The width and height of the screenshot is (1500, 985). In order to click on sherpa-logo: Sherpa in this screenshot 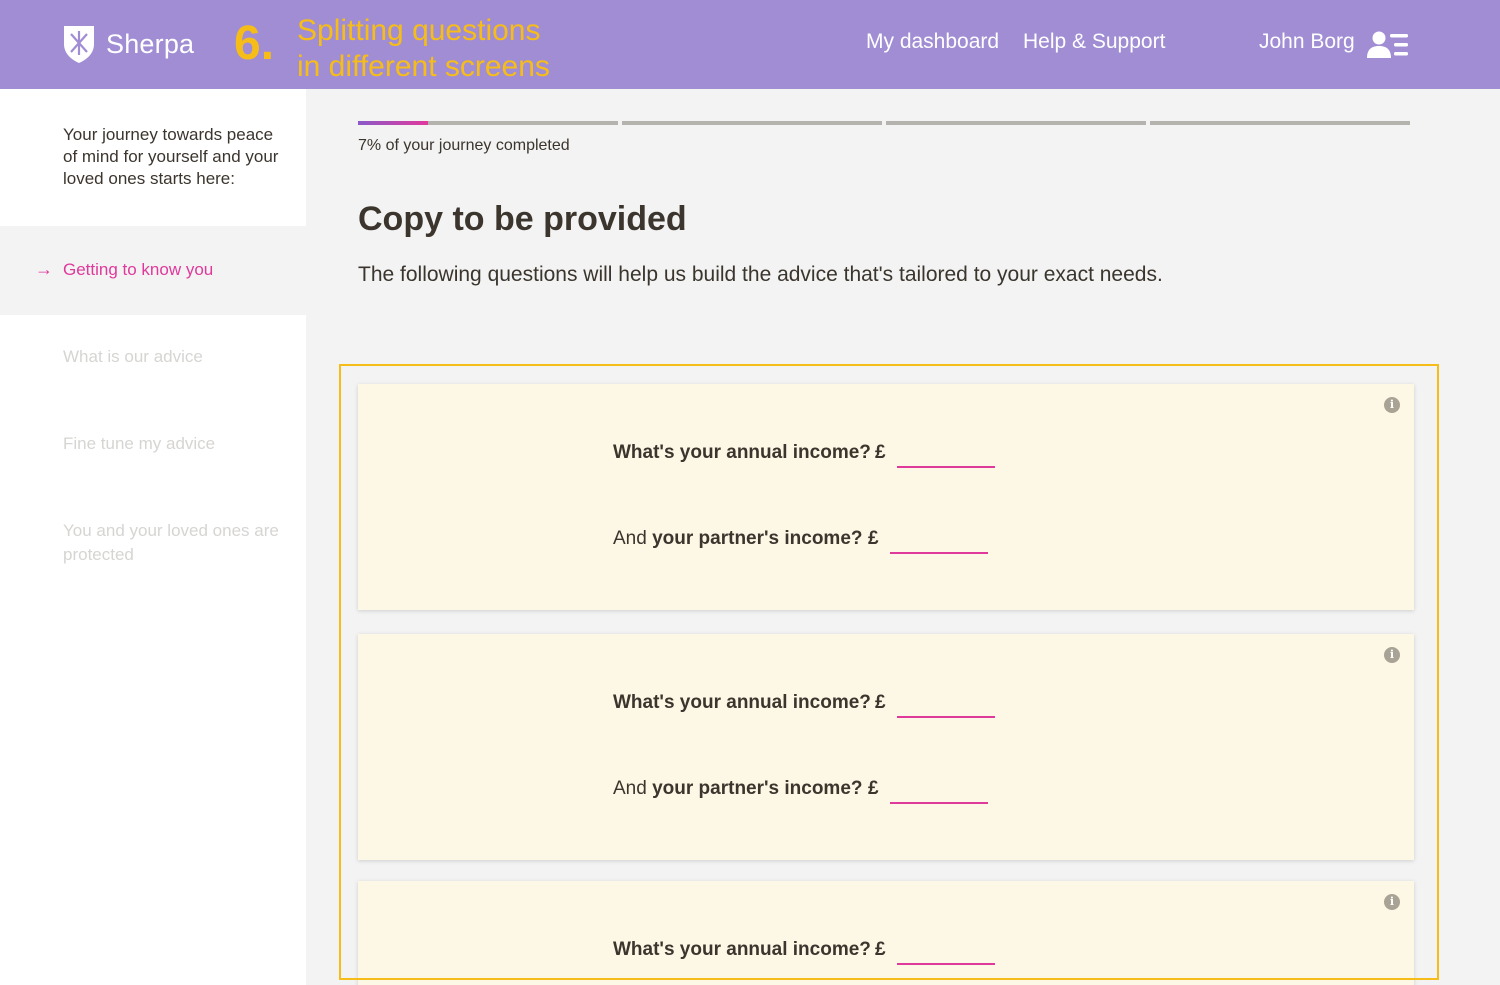, I will do `click(128, 44)`.